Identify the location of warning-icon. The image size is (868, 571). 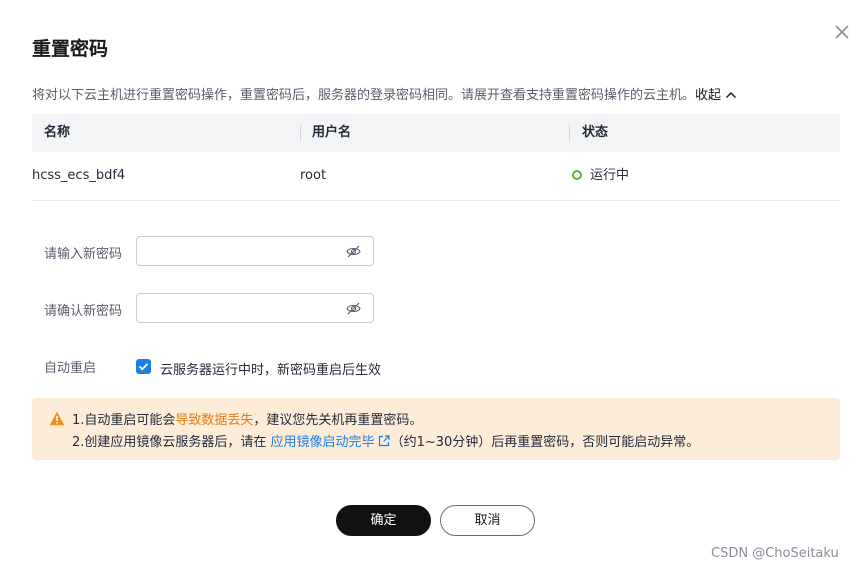
(57, 418).